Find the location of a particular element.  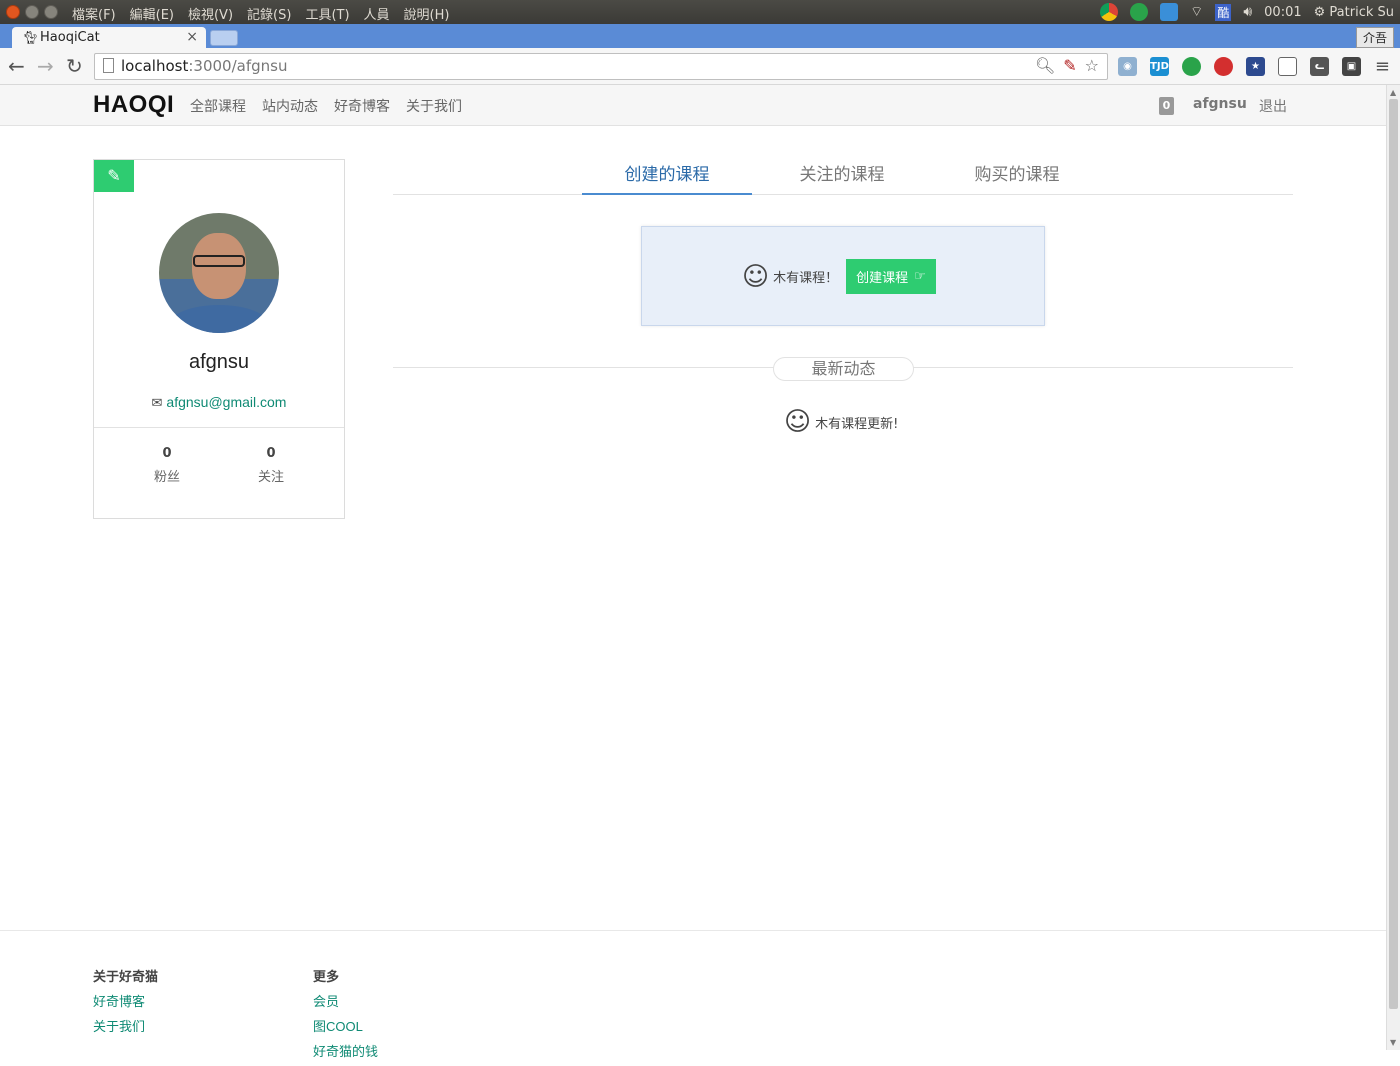

cat-ext-icon: ᓚ is located at coordinates (1319, 66).